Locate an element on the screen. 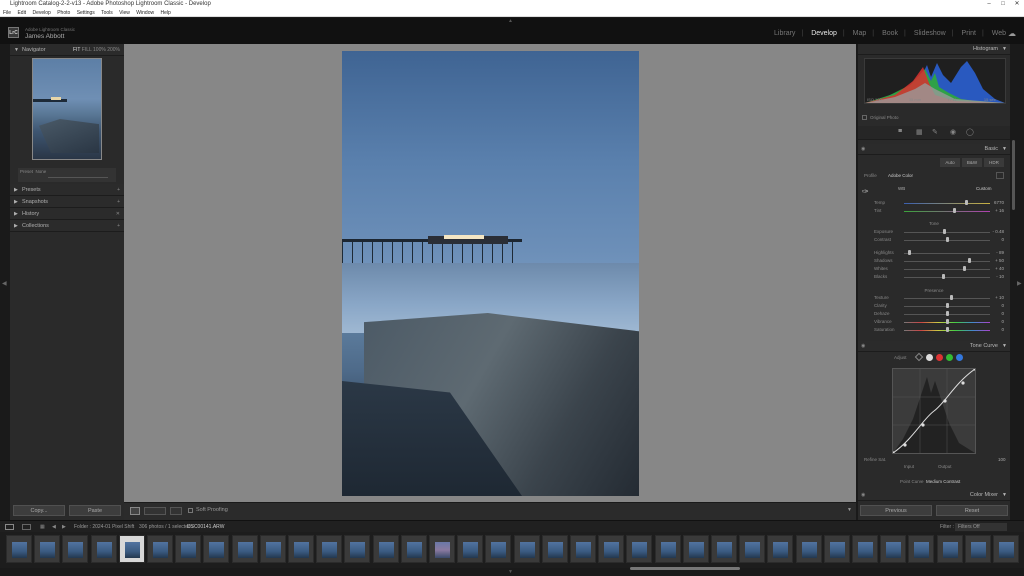 This screenshot has width=1024, height=576. auto-button: Auto is located at coordinates (950, 162).